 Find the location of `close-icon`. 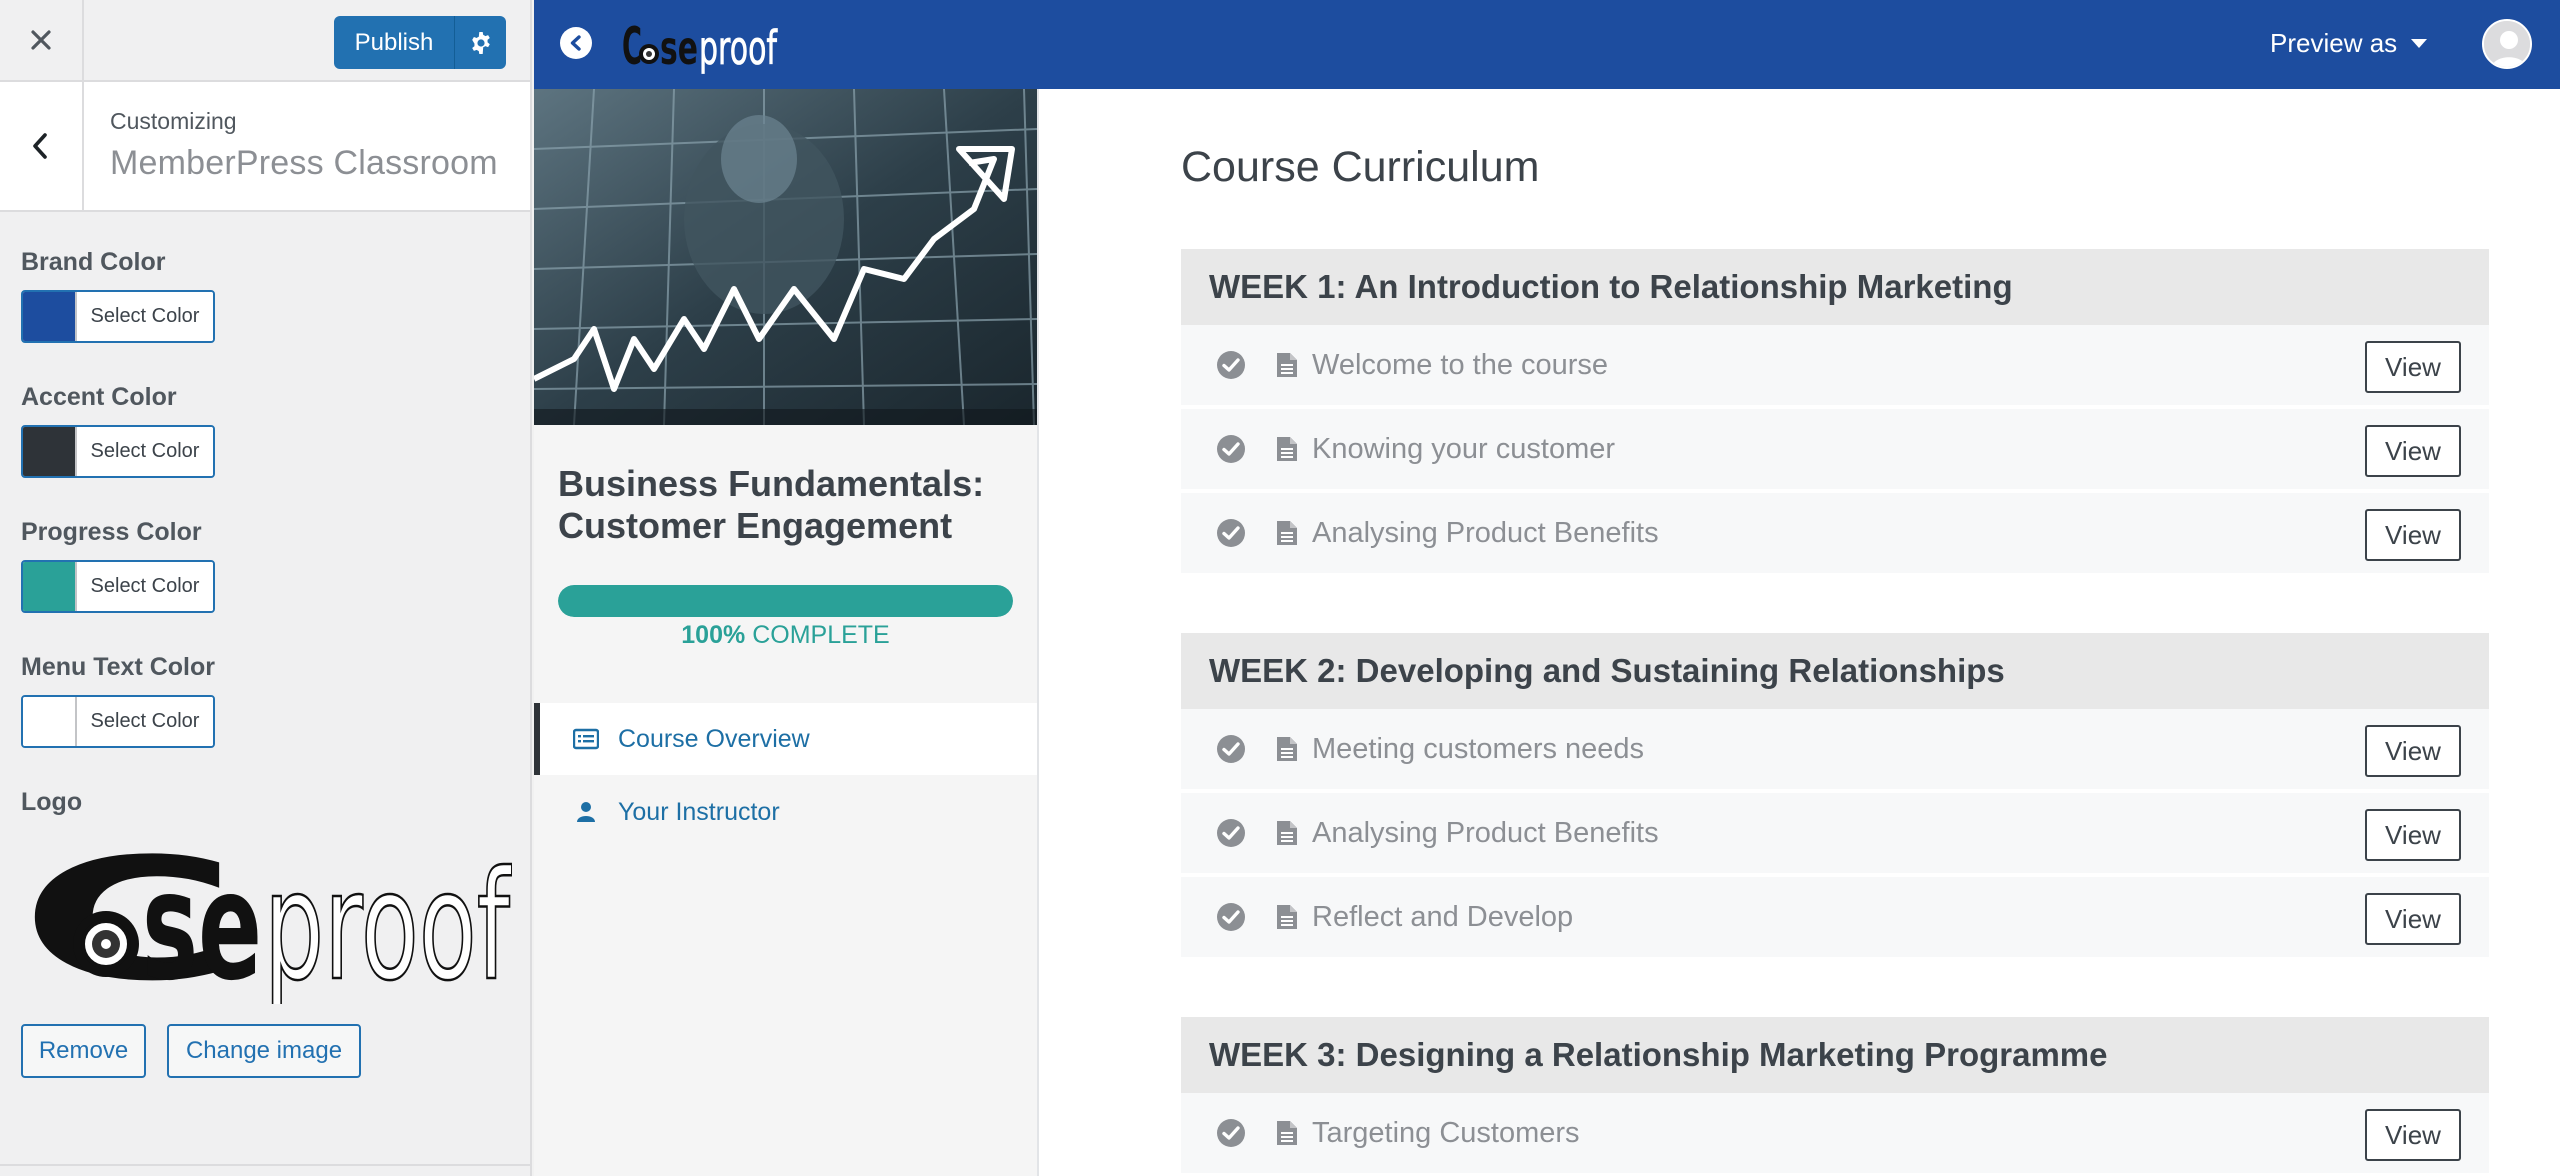

close-icon is located at coordinates (41, 40).